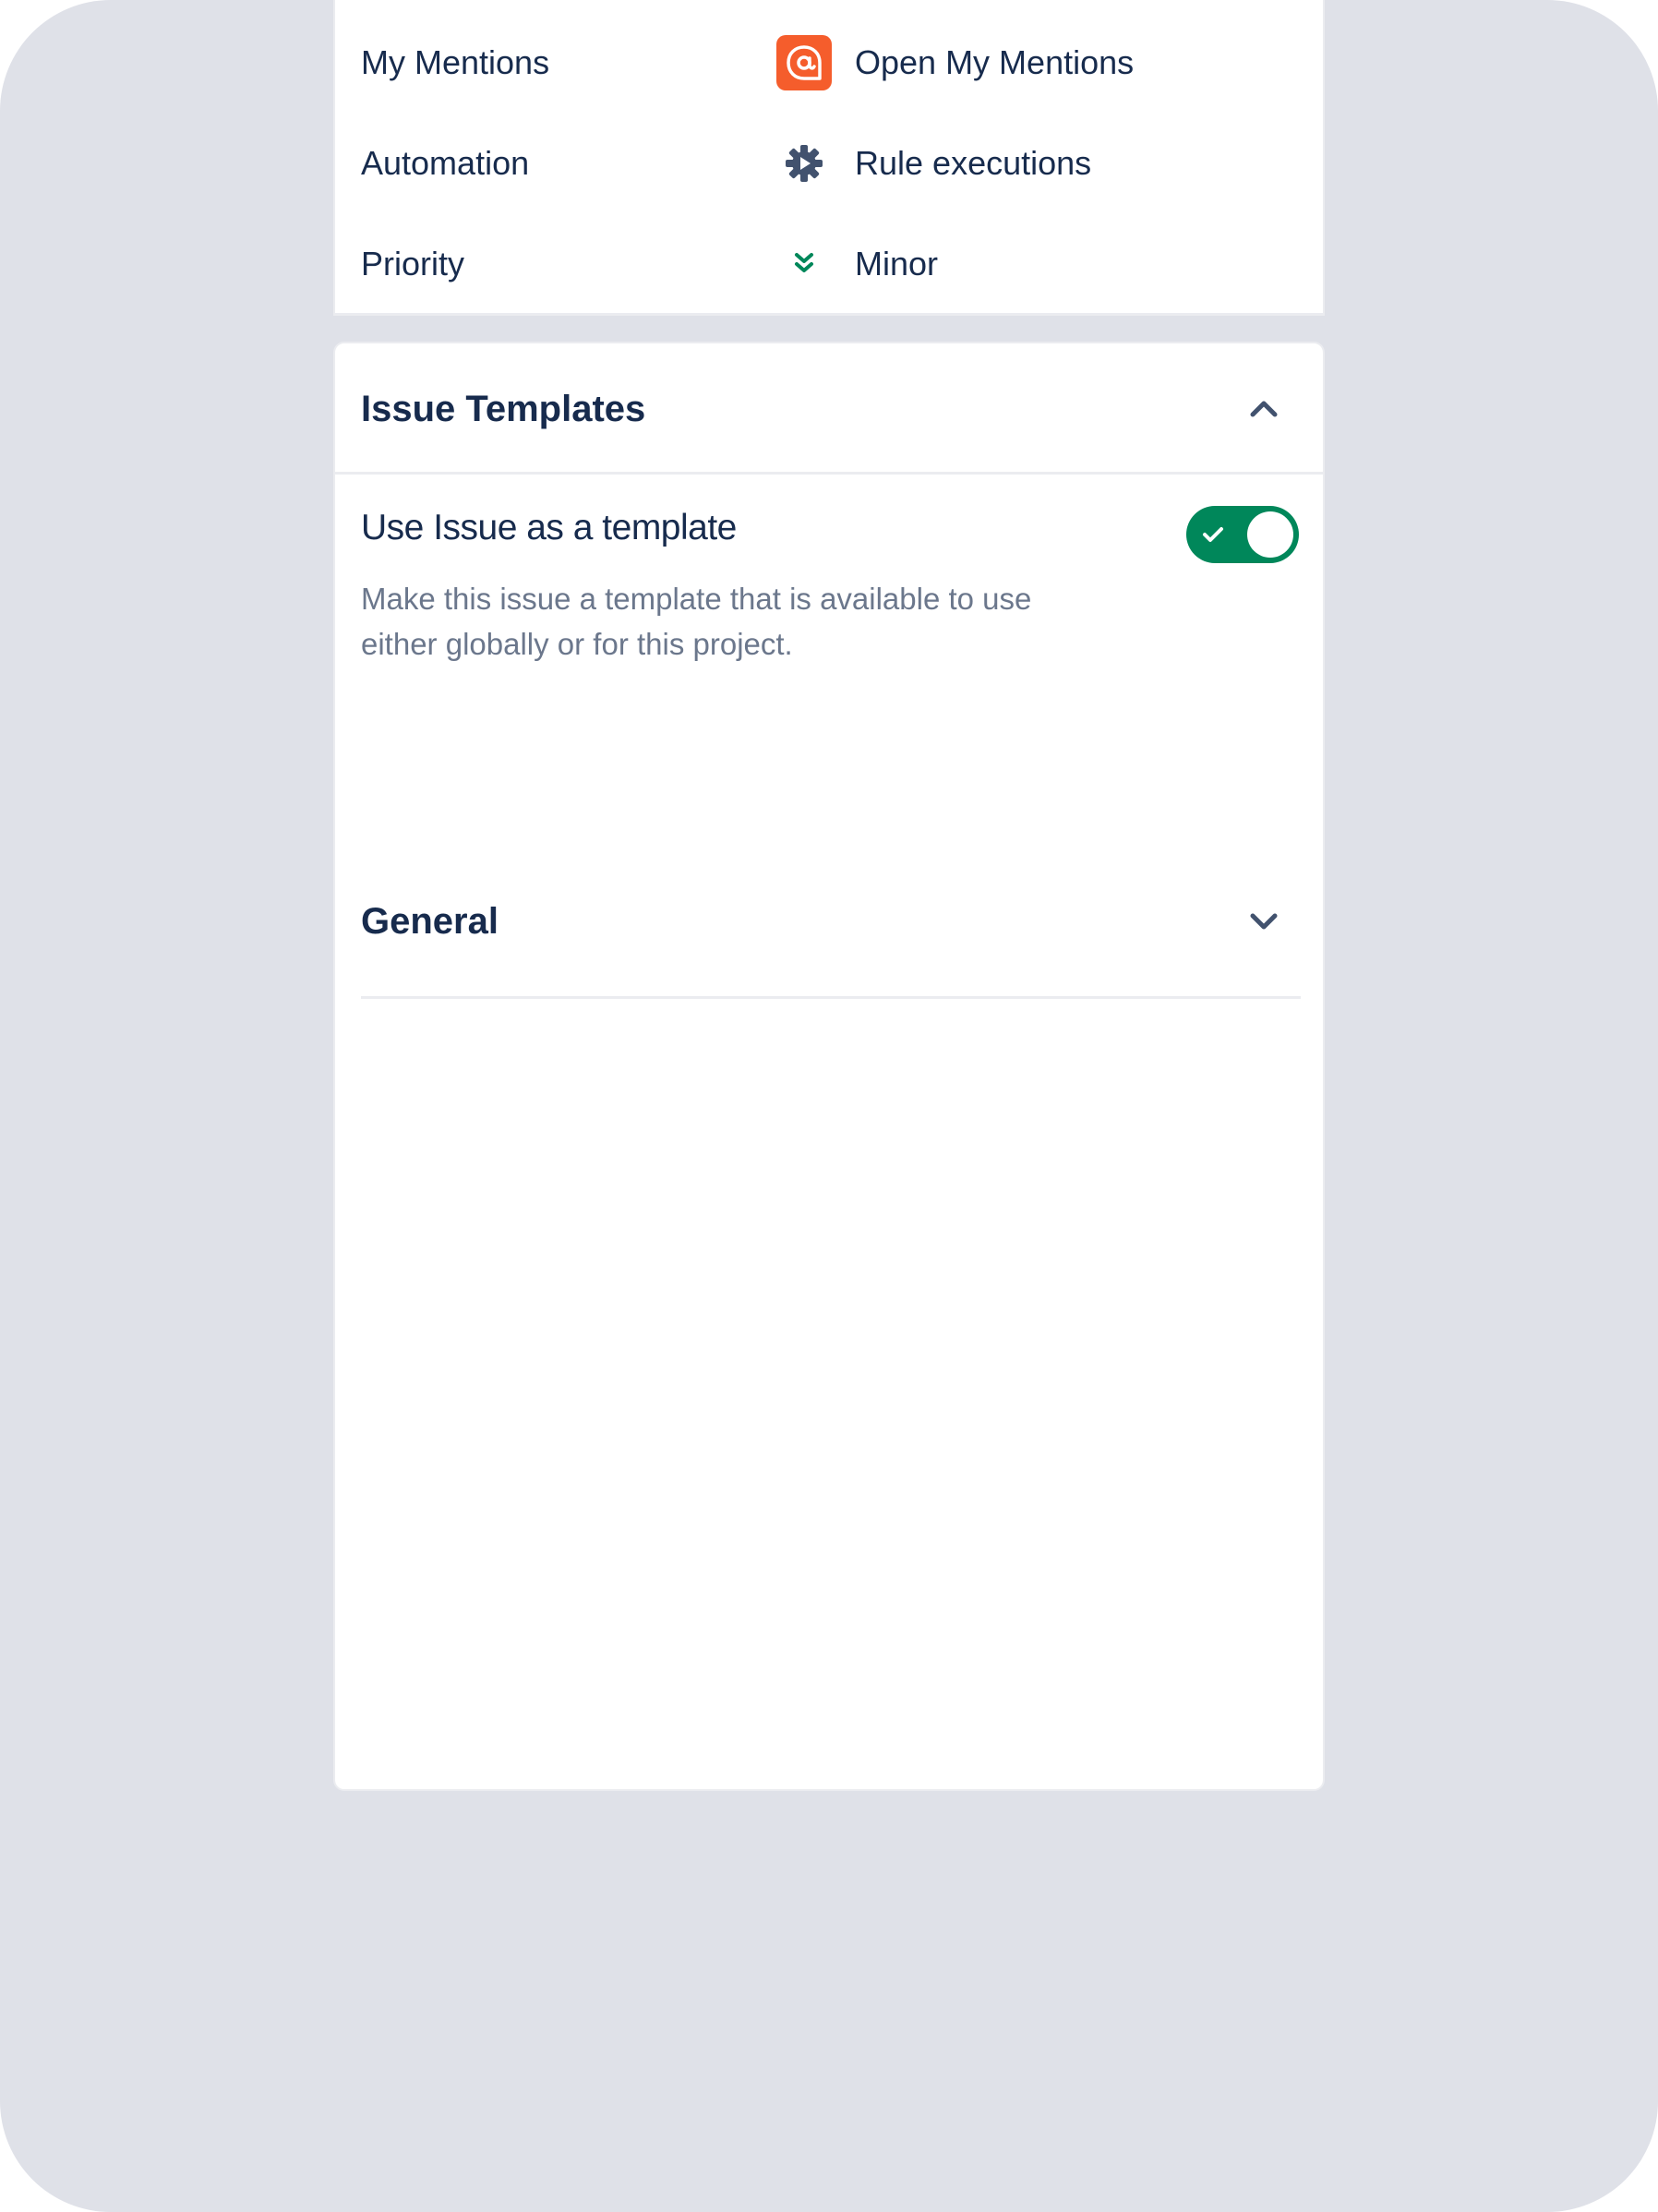 This screenshot has width=1658, height=2212. Describe the element at coordinates (549, 527) in the screenshot. I see `use-as-template-label: Use Issue as a template` at that location.